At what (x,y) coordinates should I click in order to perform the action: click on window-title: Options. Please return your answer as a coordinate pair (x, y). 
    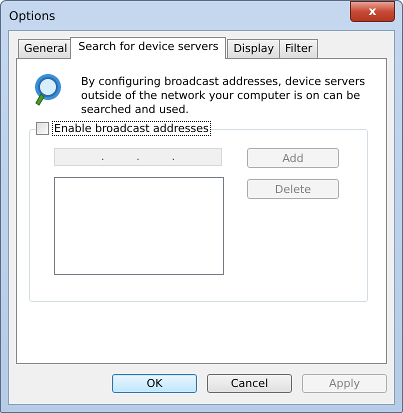
    Looking at the image, I should click on (32, 15).